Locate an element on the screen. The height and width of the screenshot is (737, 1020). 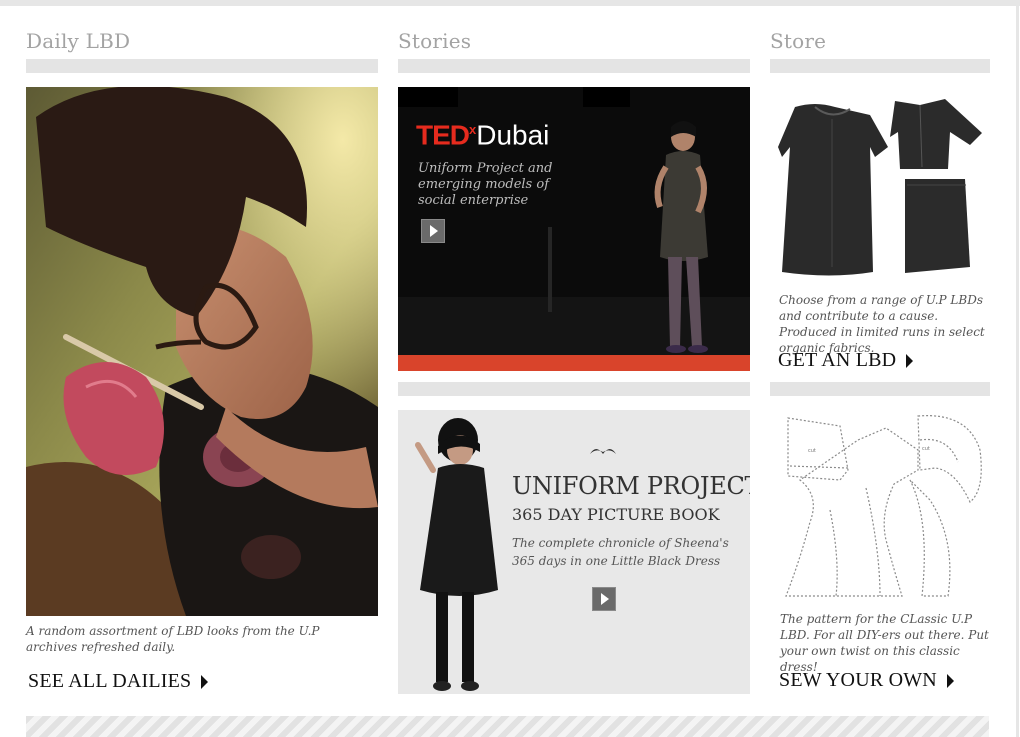
sewing-pattern-image: cut cut is located at coordinates (880, 505).